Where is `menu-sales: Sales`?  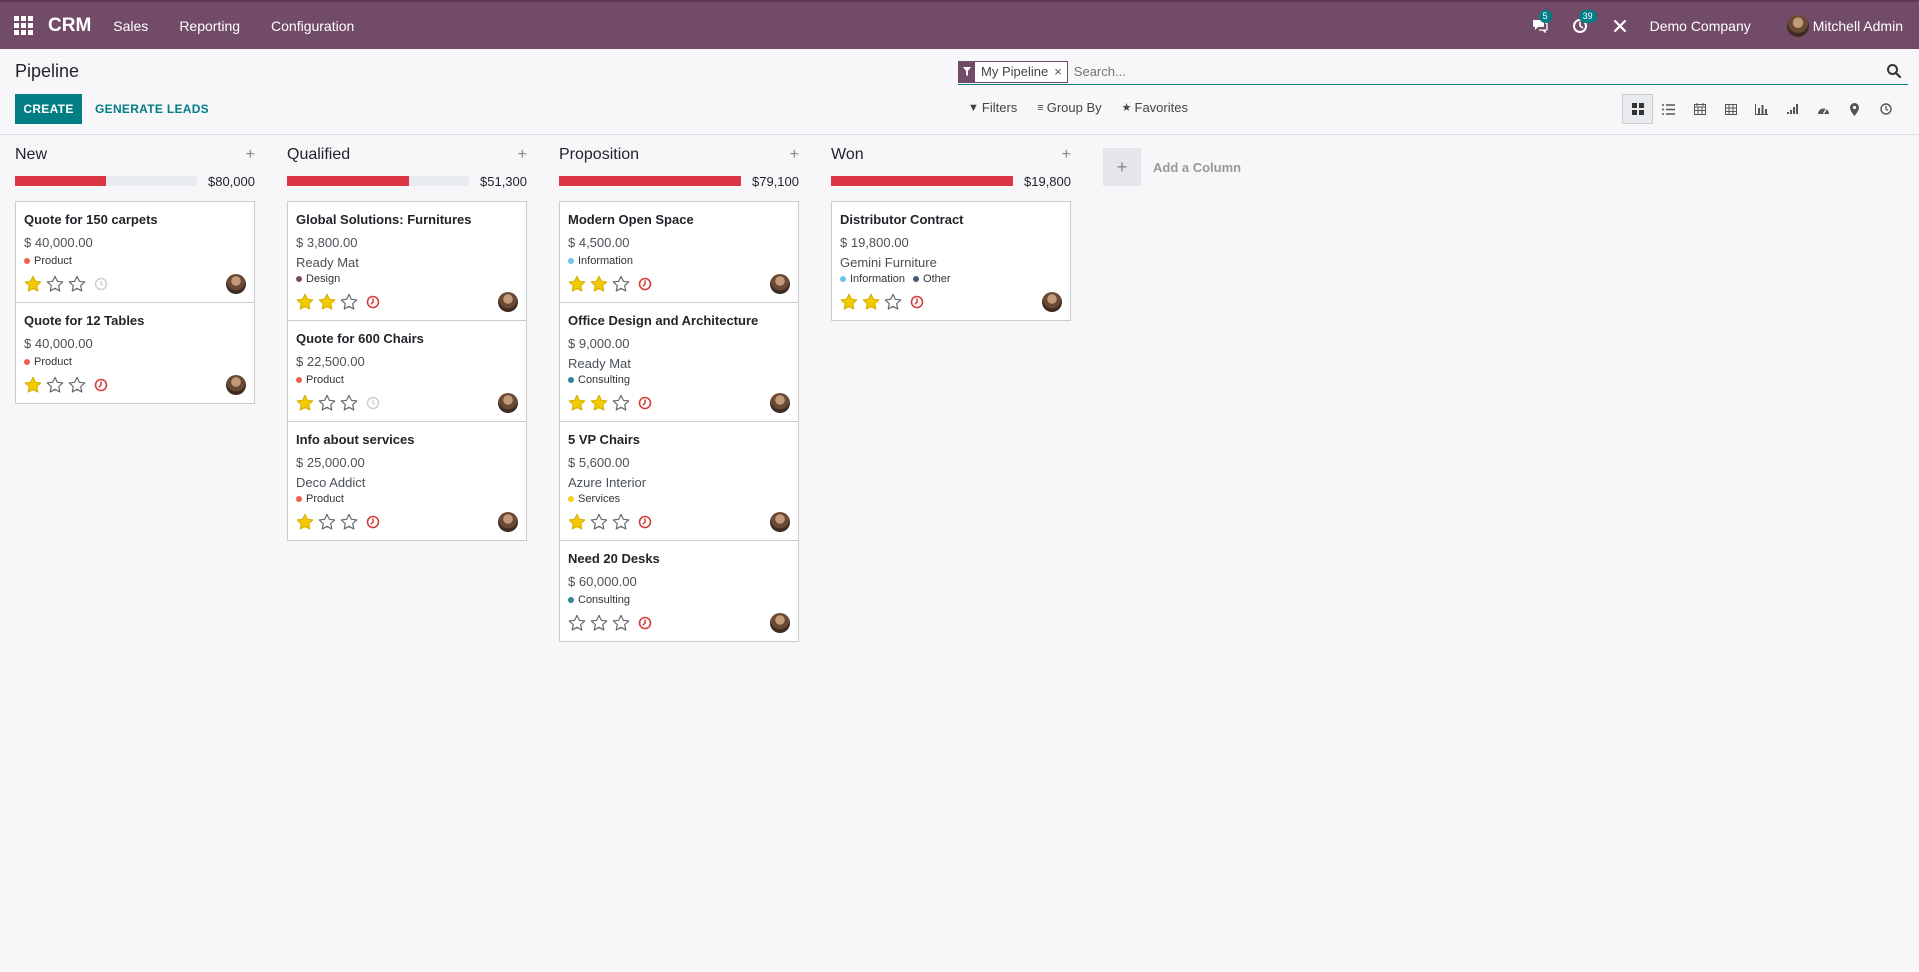 menu-sales: Sales is located at coordinates (130, 26).